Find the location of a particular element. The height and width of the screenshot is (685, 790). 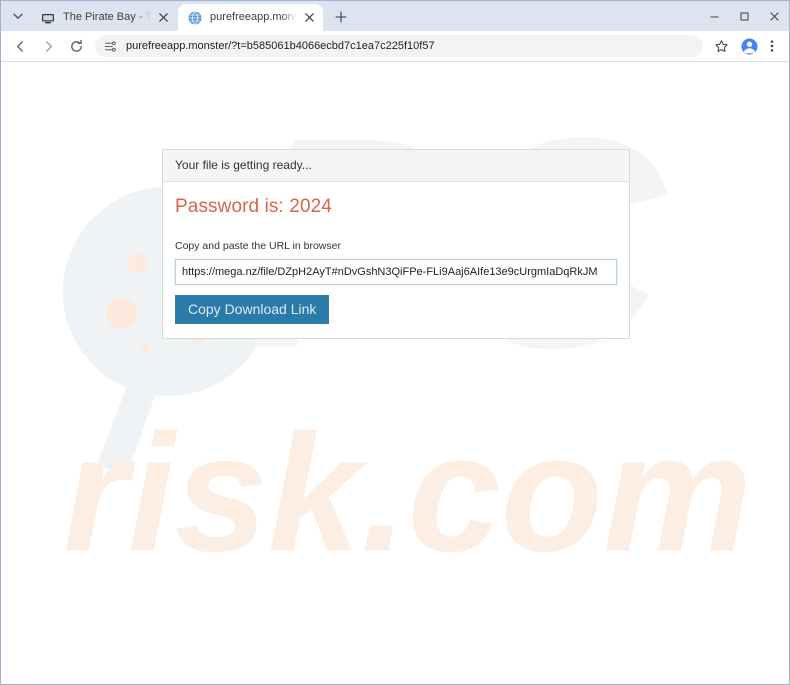

bookmark-button is located at coordinates (721, 46).